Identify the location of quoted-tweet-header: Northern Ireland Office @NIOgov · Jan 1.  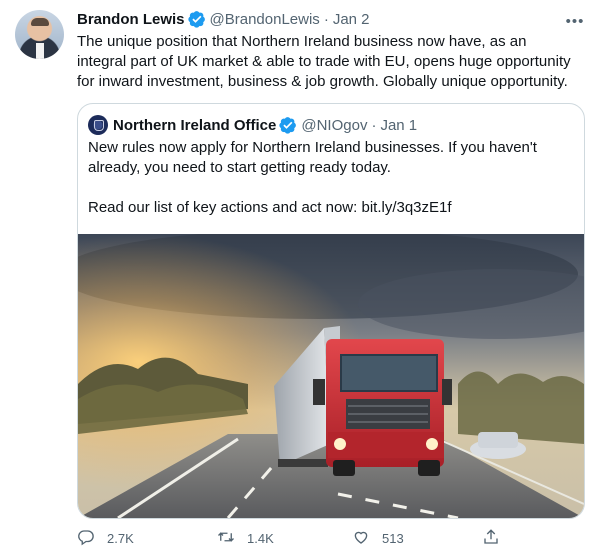
(252, 125).